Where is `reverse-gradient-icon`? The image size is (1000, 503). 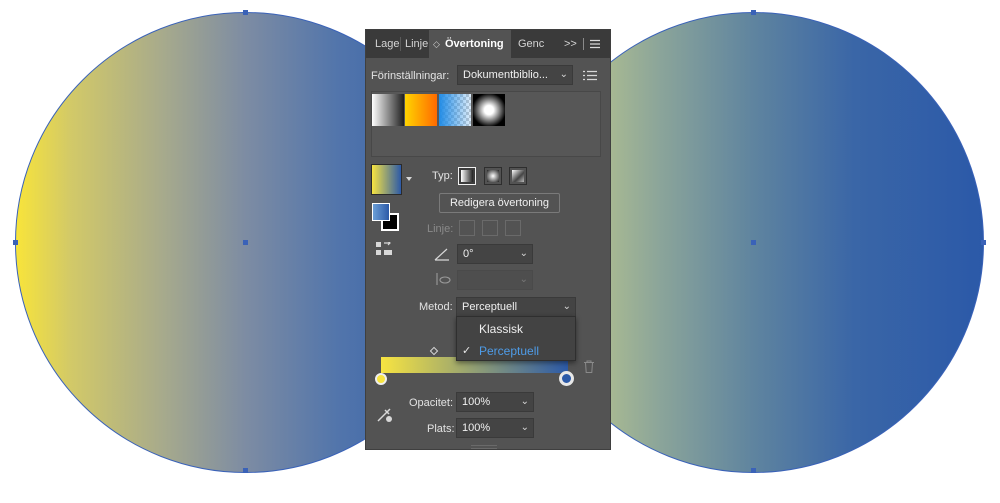 reverse-gradient-icon is located at coordinates (384, 248).